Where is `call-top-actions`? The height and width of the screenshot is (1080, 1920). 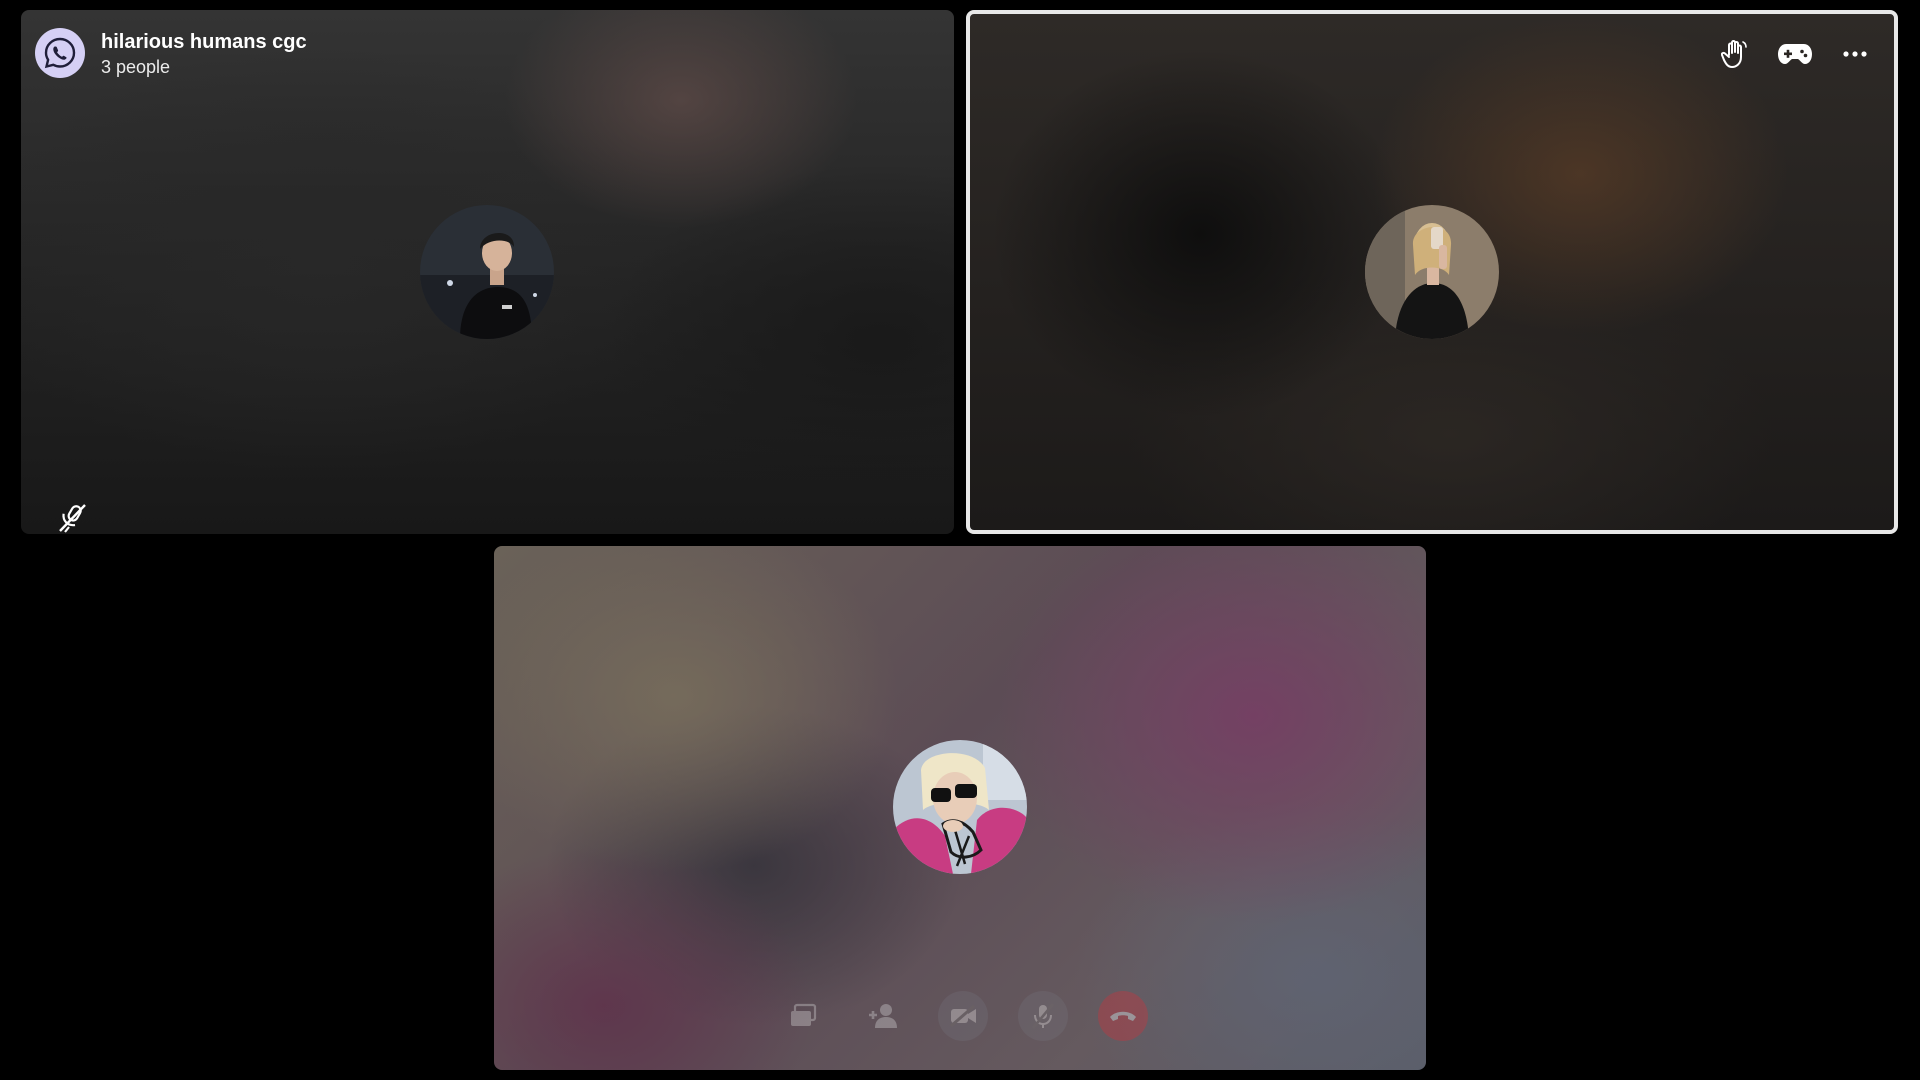 call-top-actions is located at coordinates (1795, 54).